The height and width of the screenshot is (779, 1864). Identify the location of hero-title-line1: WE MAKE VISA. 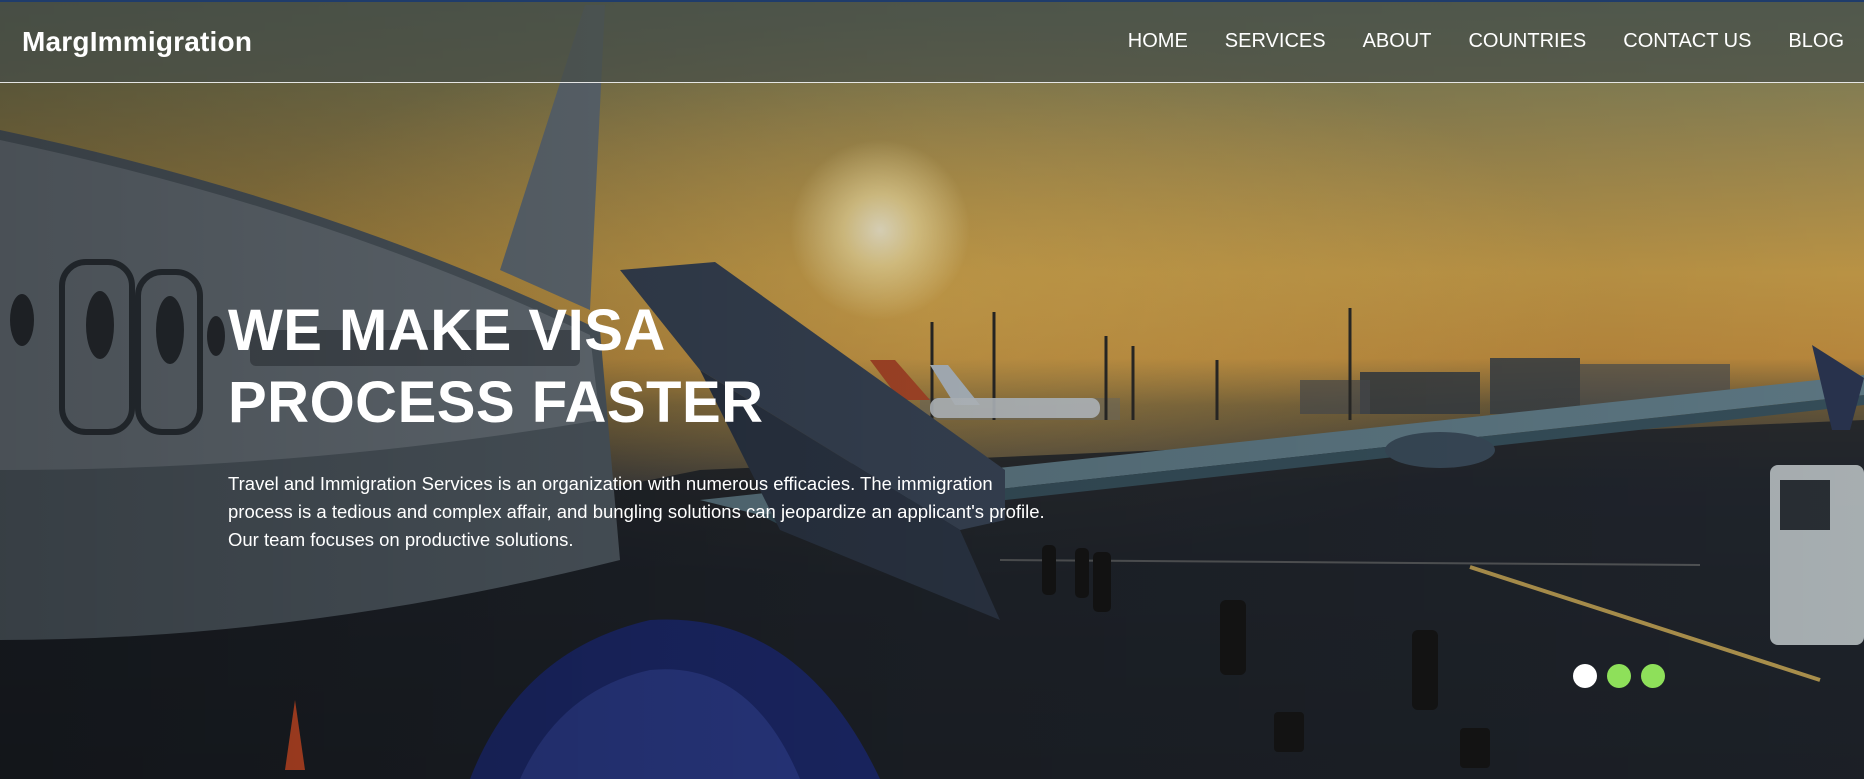
(447, 330).